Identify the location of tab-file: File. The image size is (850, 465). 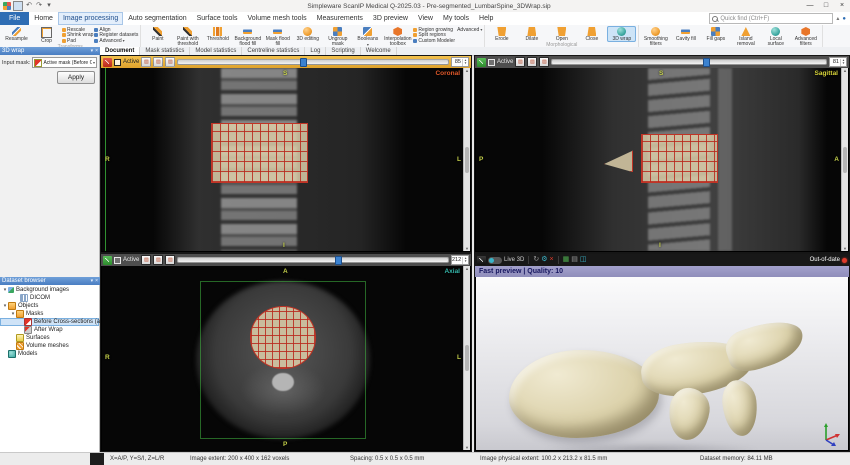
(15, 18).